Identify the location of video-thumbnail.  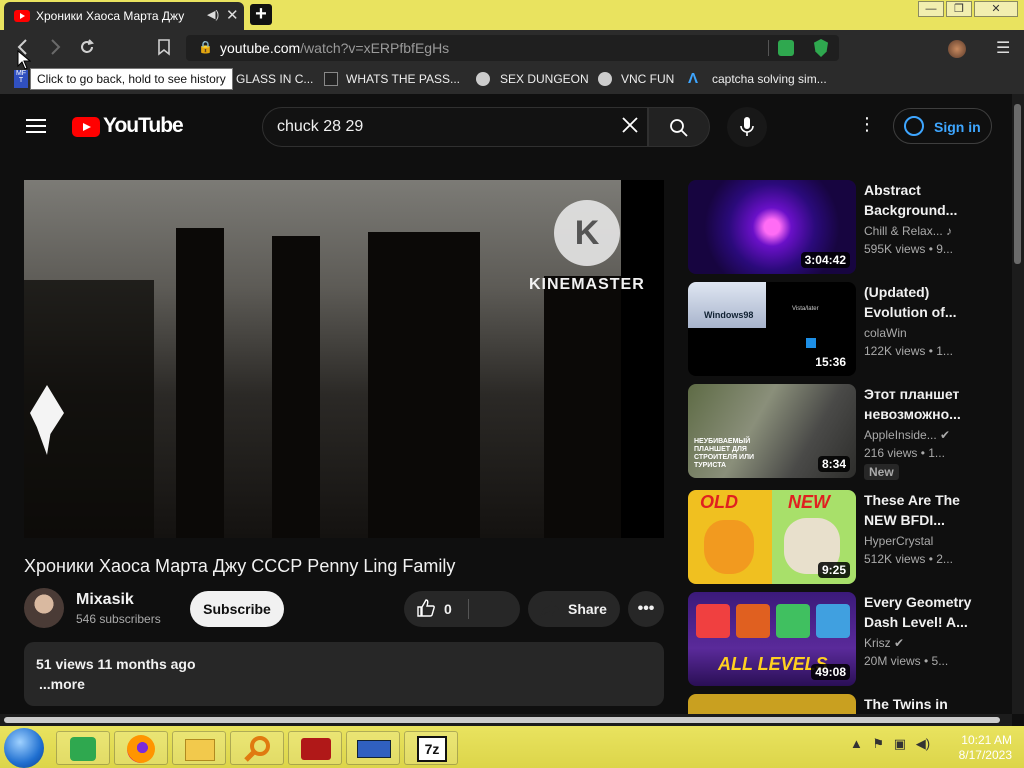
(772, 704).